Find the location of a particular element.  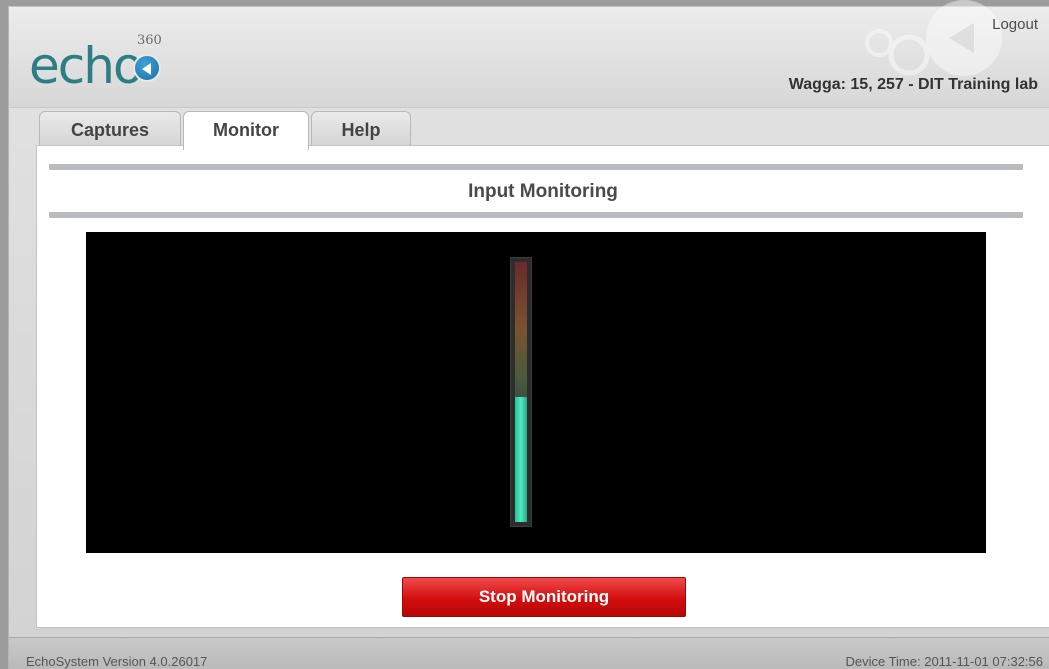

device-time: Device Time: 2011-11-01 07:32:56 is located at coordinates (944, 661).